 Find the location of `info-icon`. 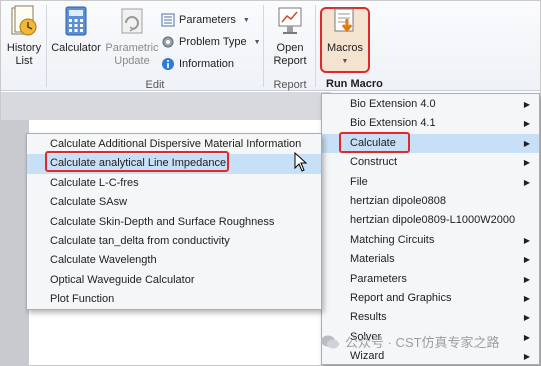

info-icon is located at coordinates (168, 64).